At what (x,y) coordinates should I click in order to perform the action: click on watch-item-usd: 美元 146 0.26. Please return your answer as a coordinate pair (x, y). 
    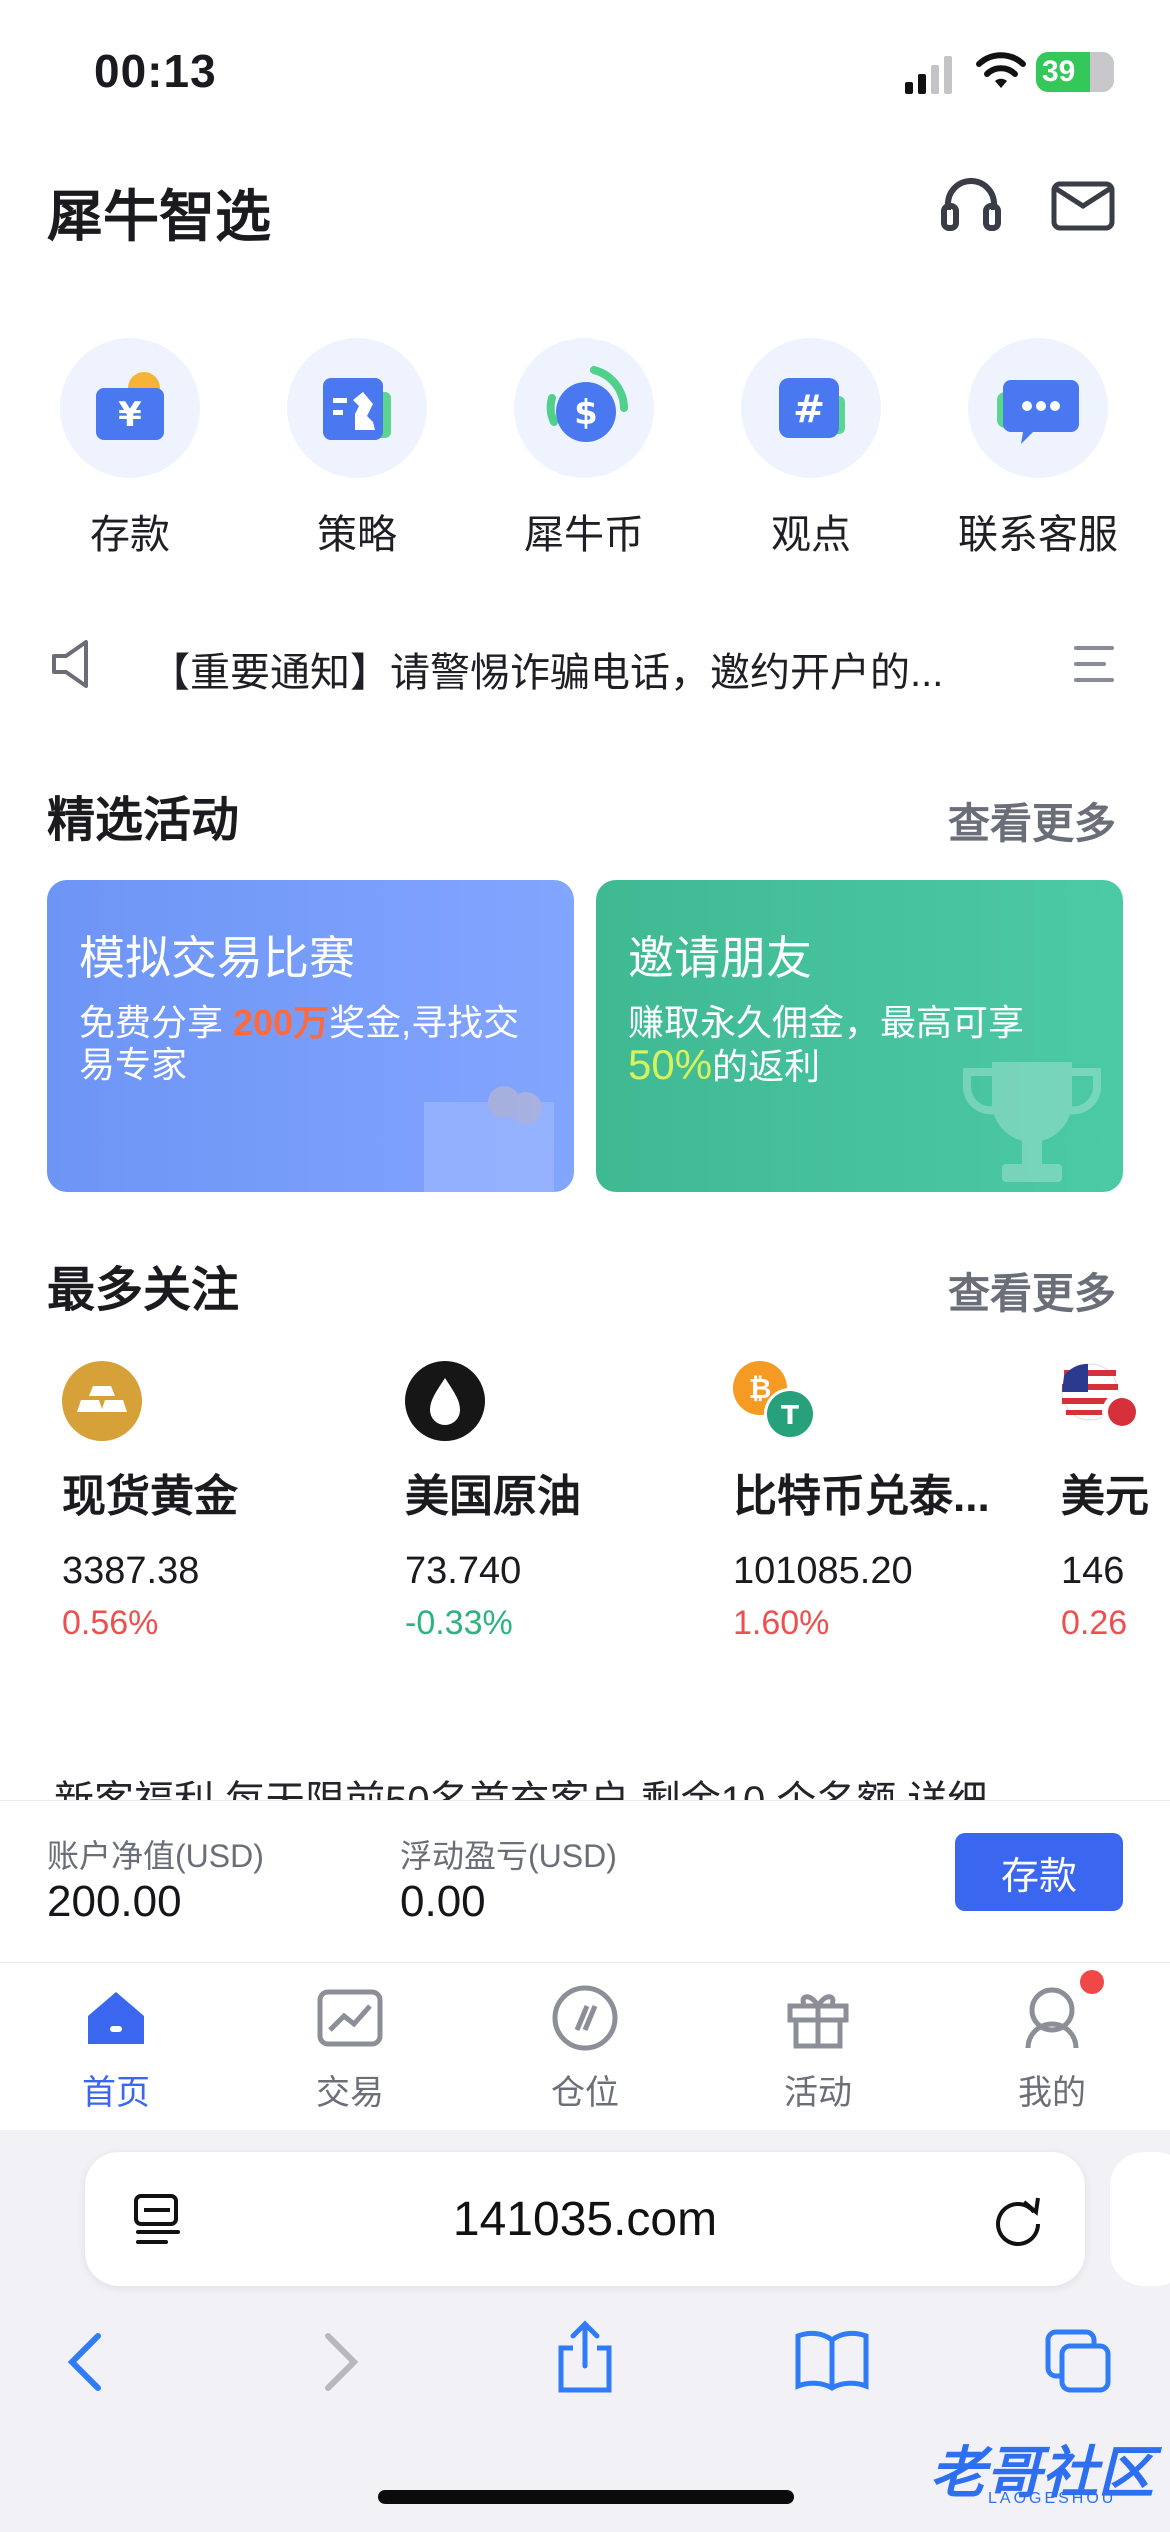
    Looking at the image, I should click on (1108, 1520).